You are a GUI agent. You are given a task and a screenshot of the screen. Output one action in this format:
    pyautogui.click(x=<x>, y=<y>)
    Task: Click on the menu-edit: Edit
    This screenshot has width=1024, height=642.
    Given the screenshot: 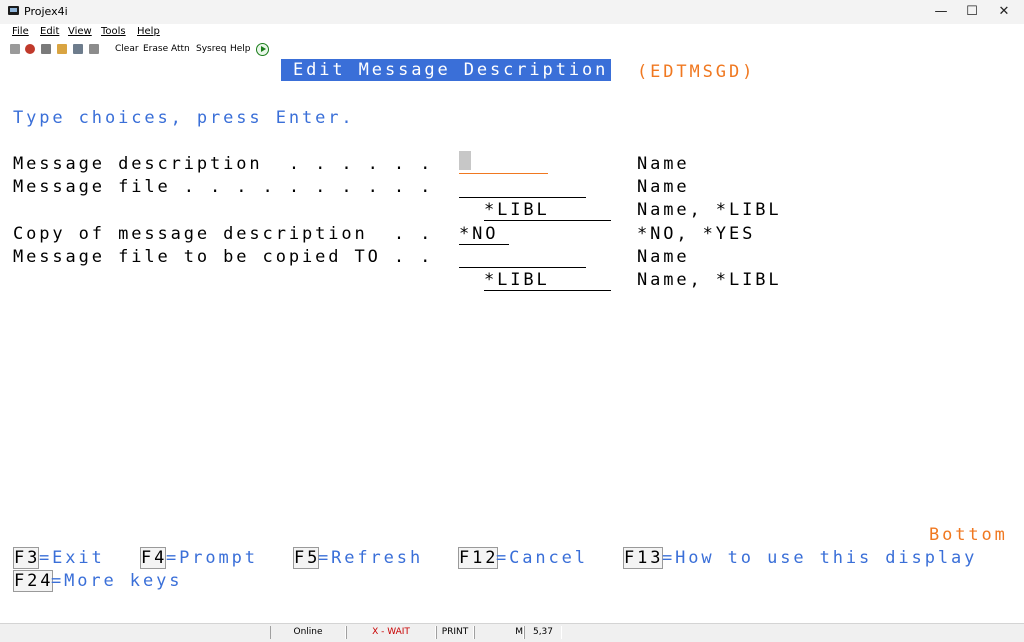 What is the action you would take?
    pyautogui.click(x=49, y=31)
    